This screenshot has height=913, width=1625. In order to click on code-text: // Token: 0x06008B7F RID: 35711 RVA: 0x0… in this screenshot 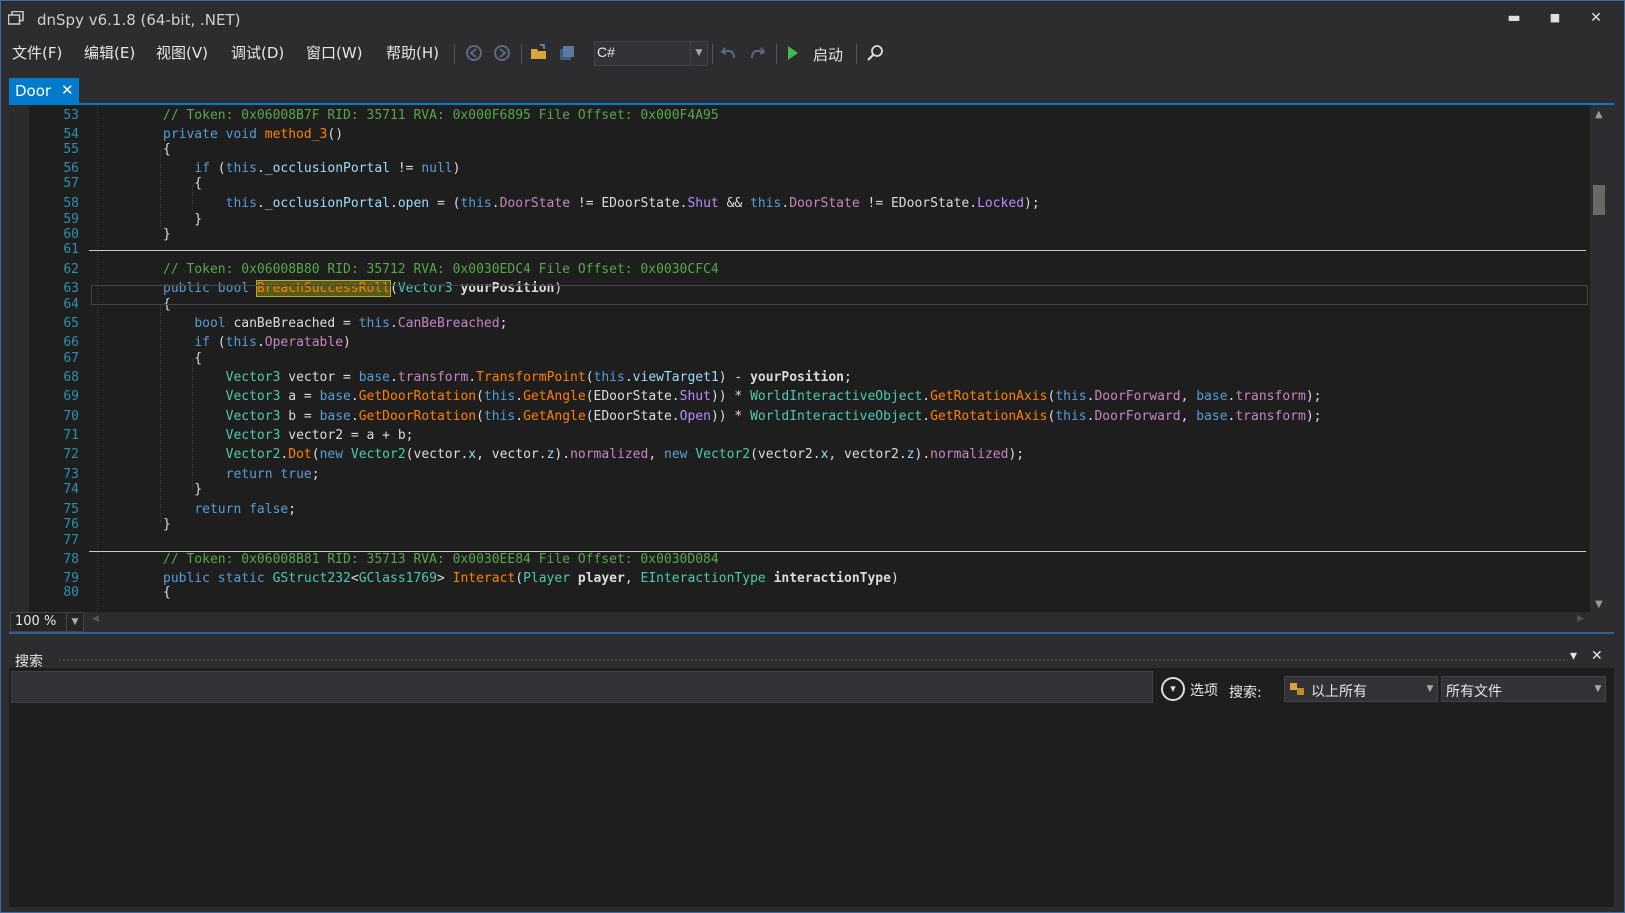, I will do `click(441, 115)`.